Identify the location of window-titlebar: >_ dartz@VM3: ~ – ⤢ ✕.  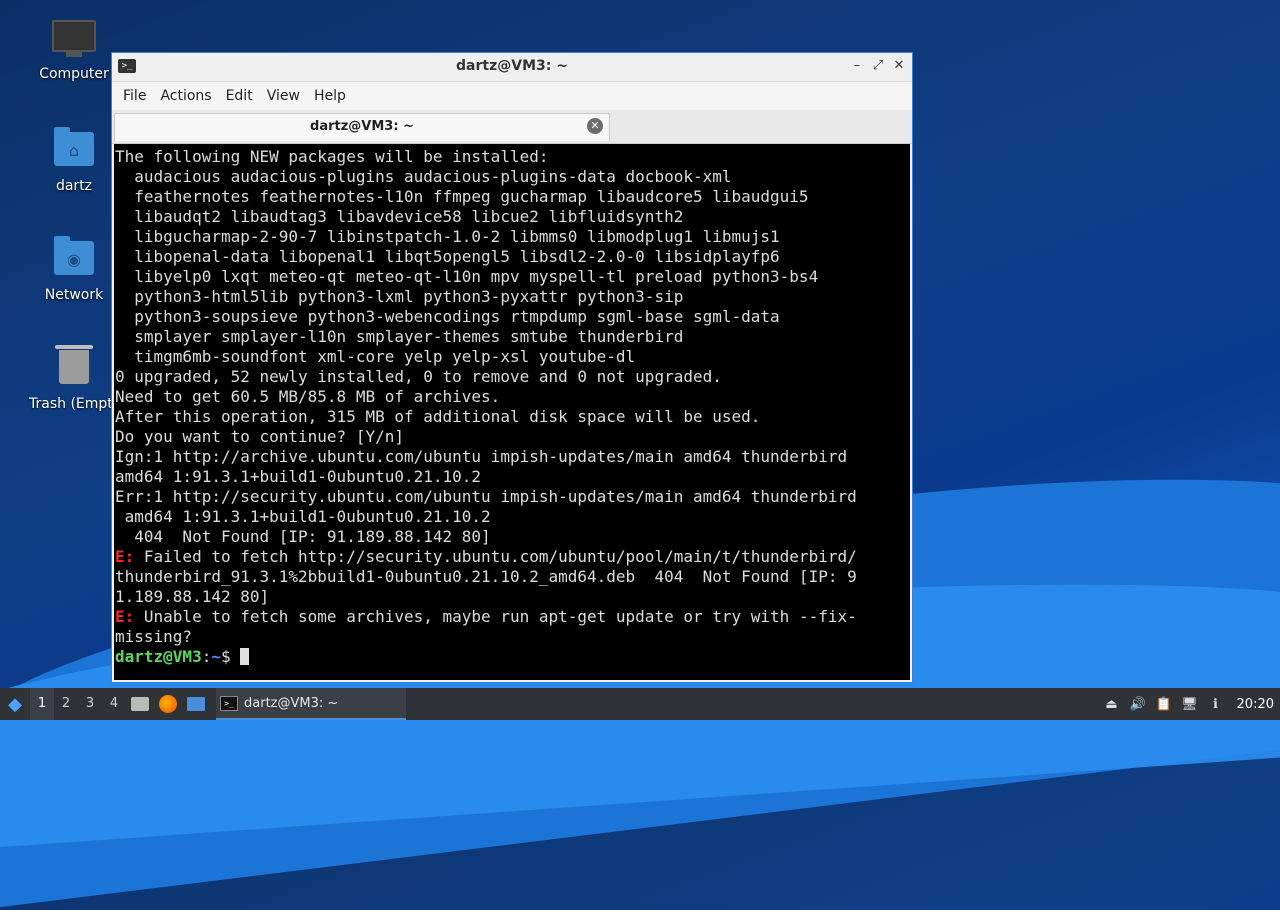
(512, 67).